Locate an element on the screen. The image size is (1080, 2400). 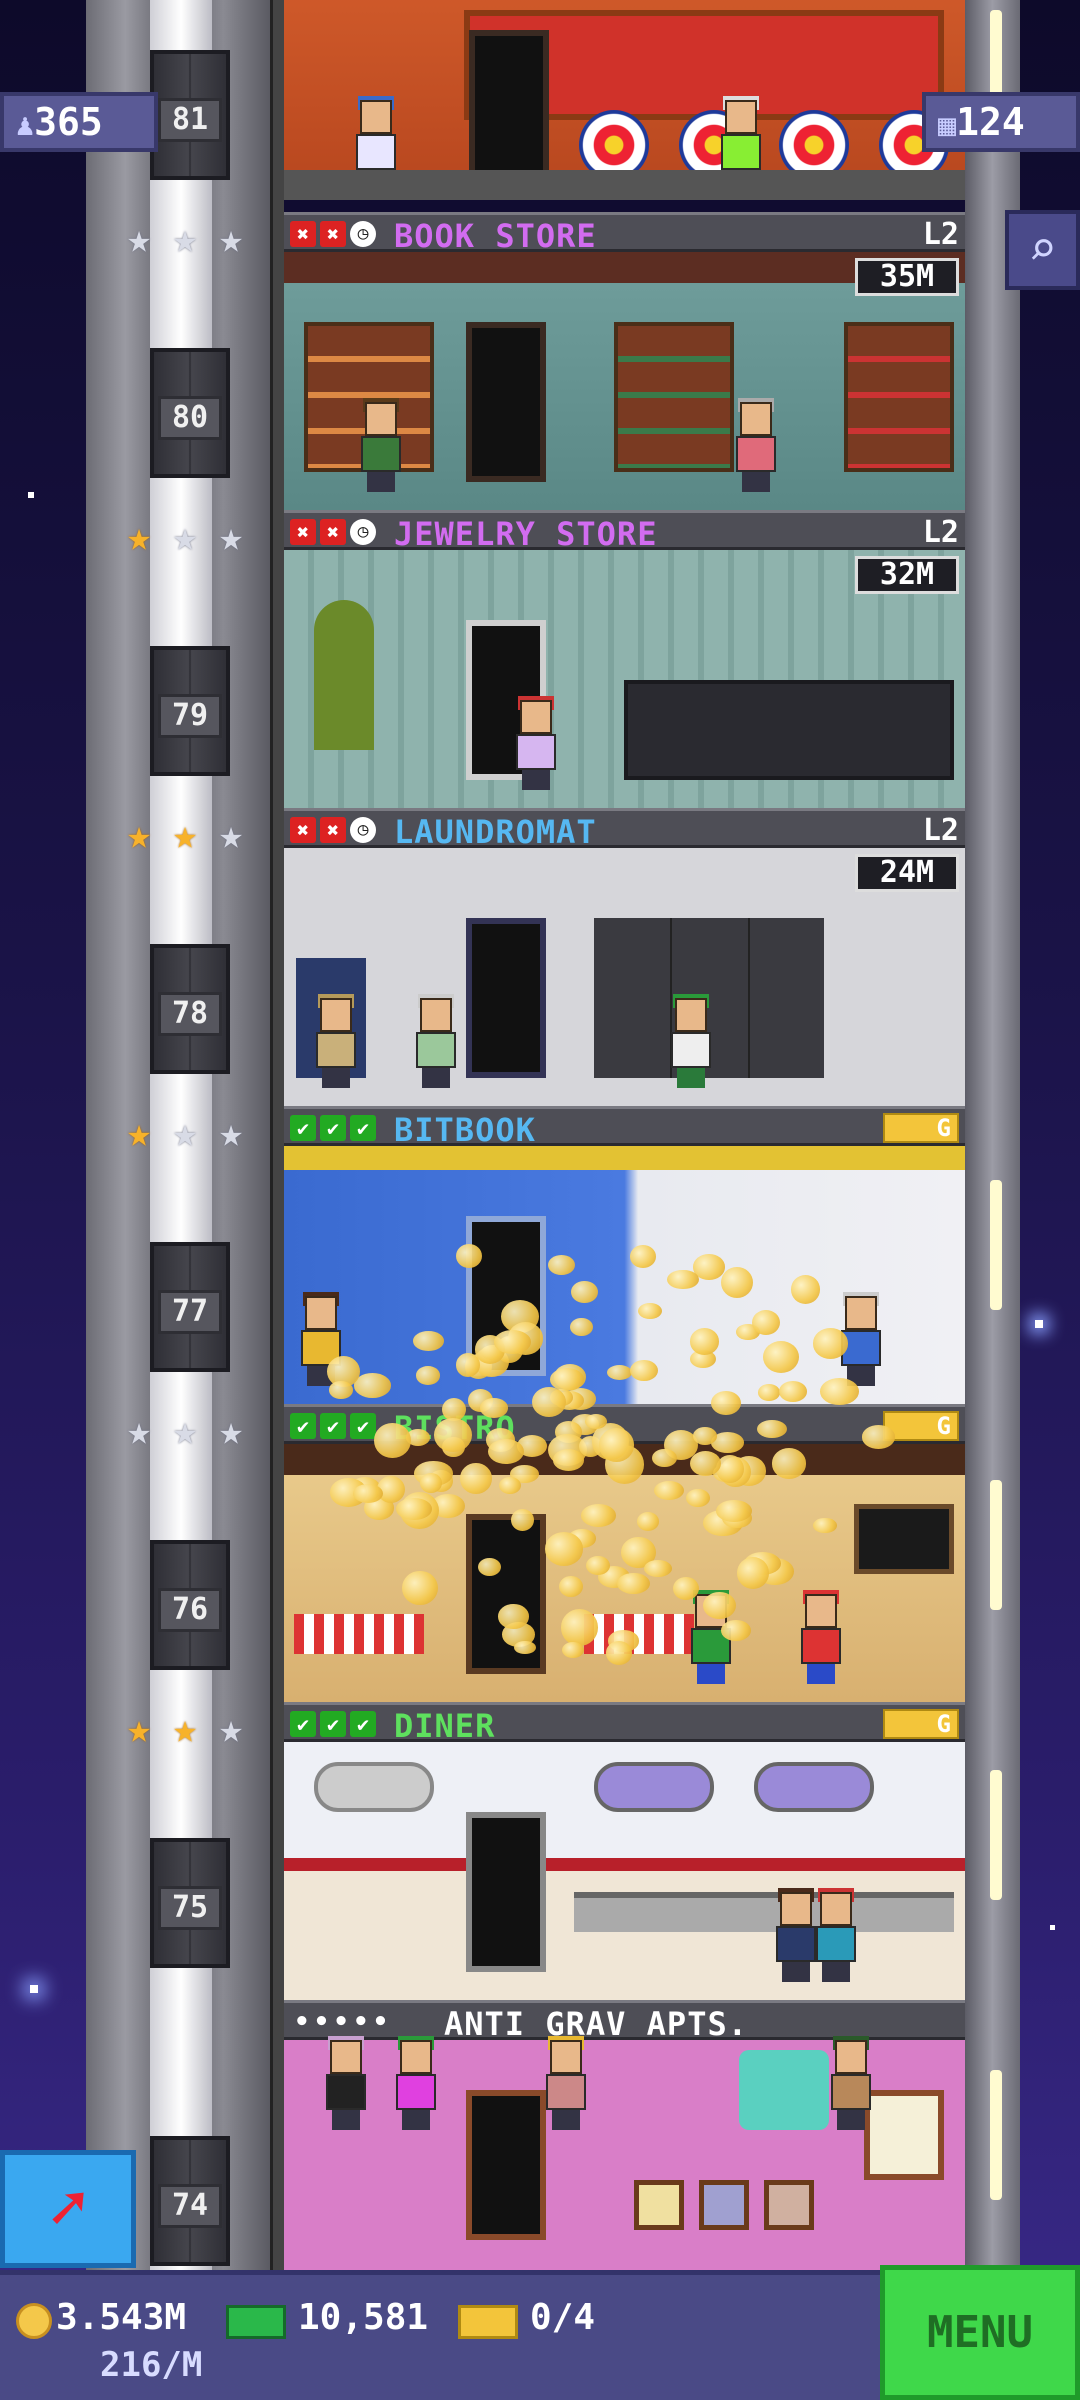
menu-button: MENU is located at coordinates (980, 2332).